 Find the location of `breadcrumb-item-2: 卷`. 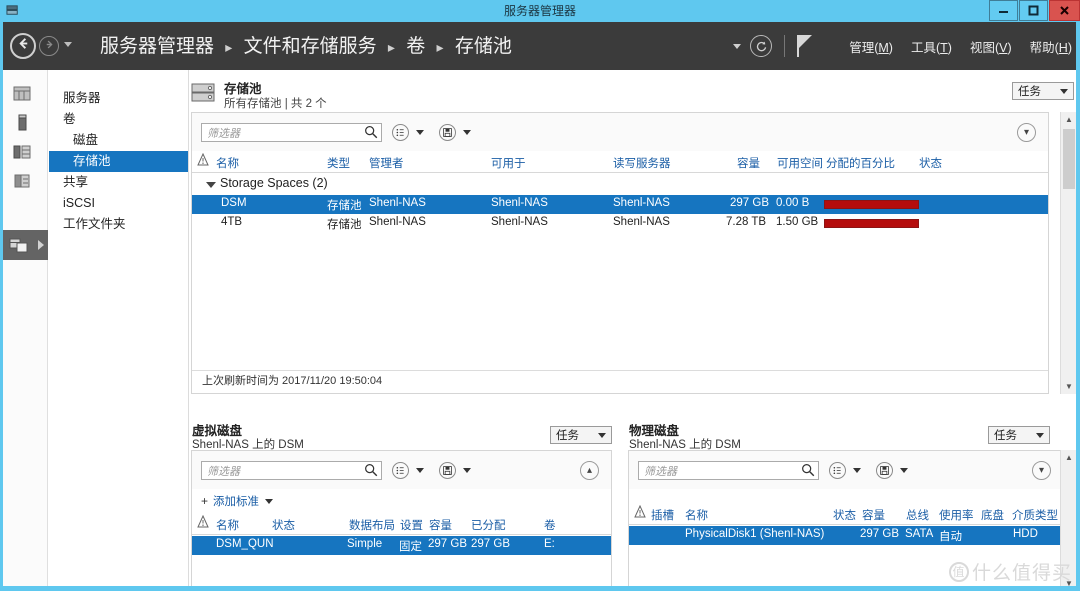

breadcrumb-item-2: 卷 is located at coordinates (415, 46).